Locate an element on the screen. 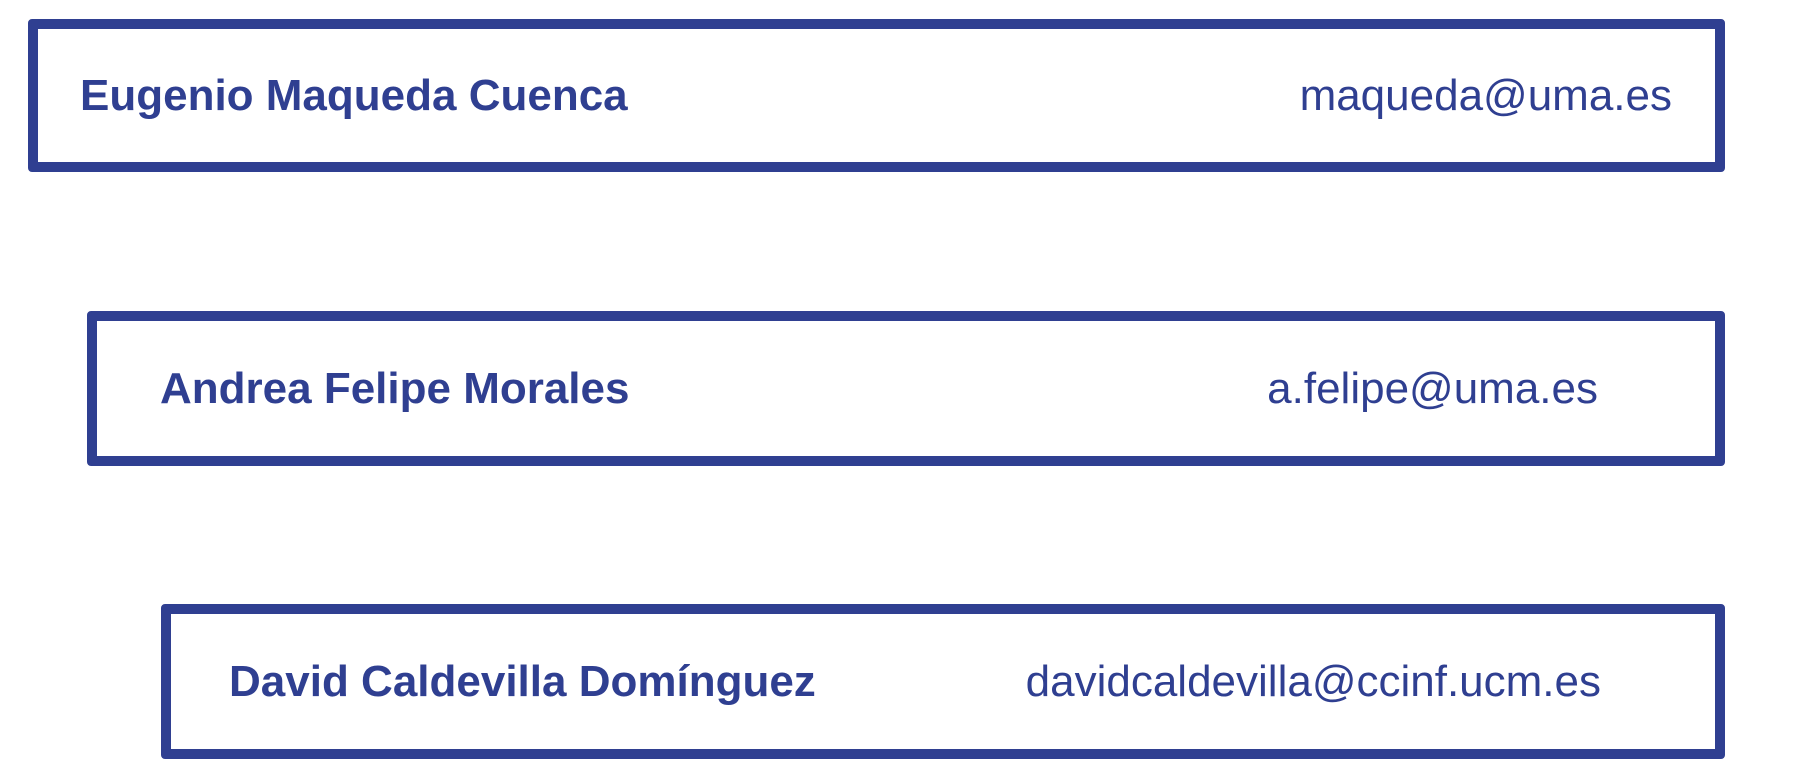 The image size is (1818, 766). contact-name: David Caldevilla Domínguez is located at coordinates (522, 681).